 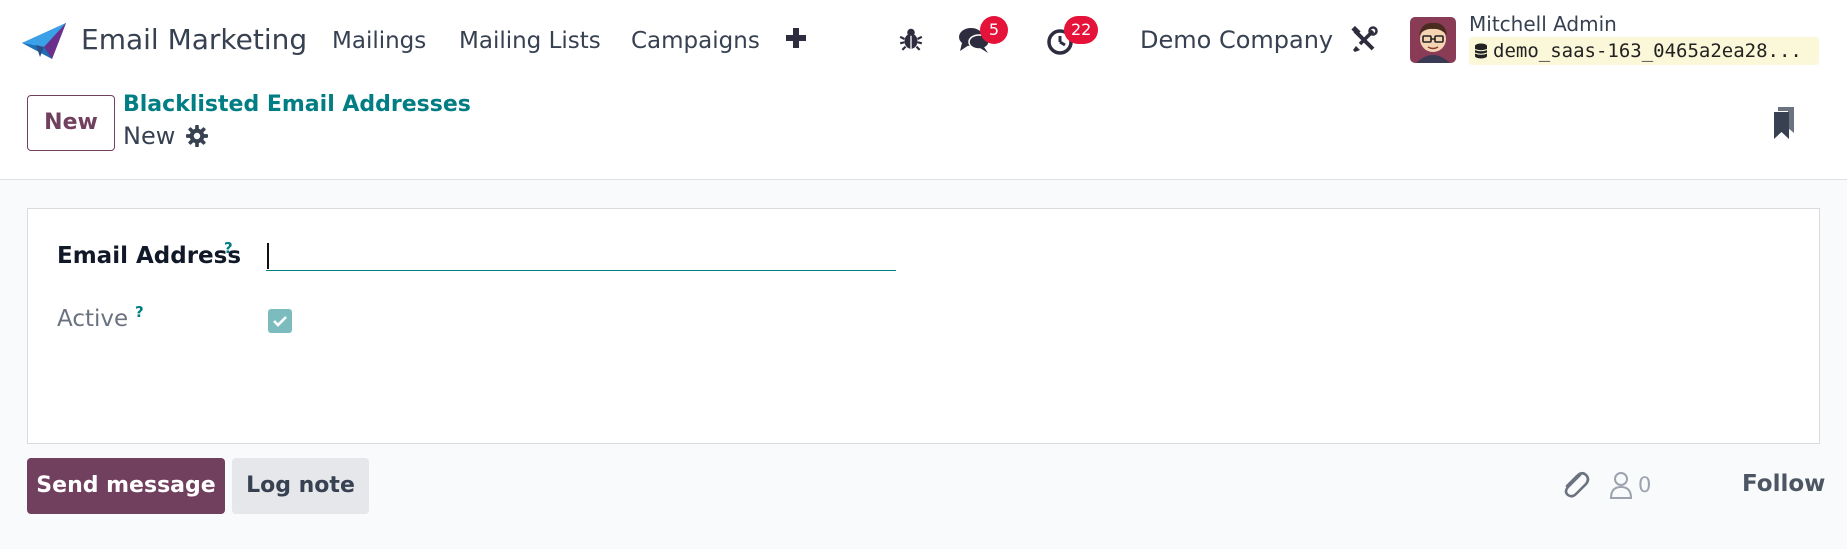 I want to click on send-message-button: Send message, so click(x=126, y=486).